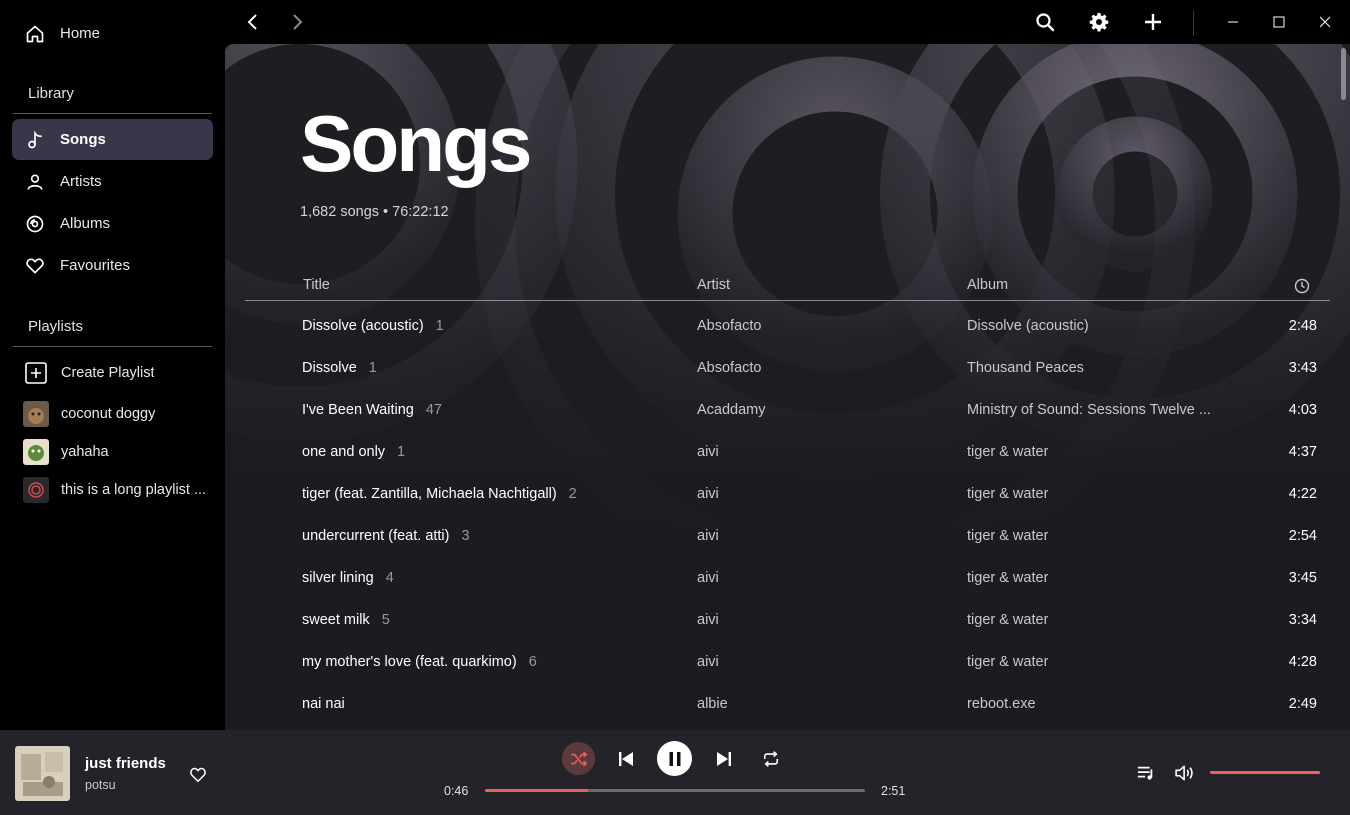  I want to click on heart-icon, so click(35, 266).